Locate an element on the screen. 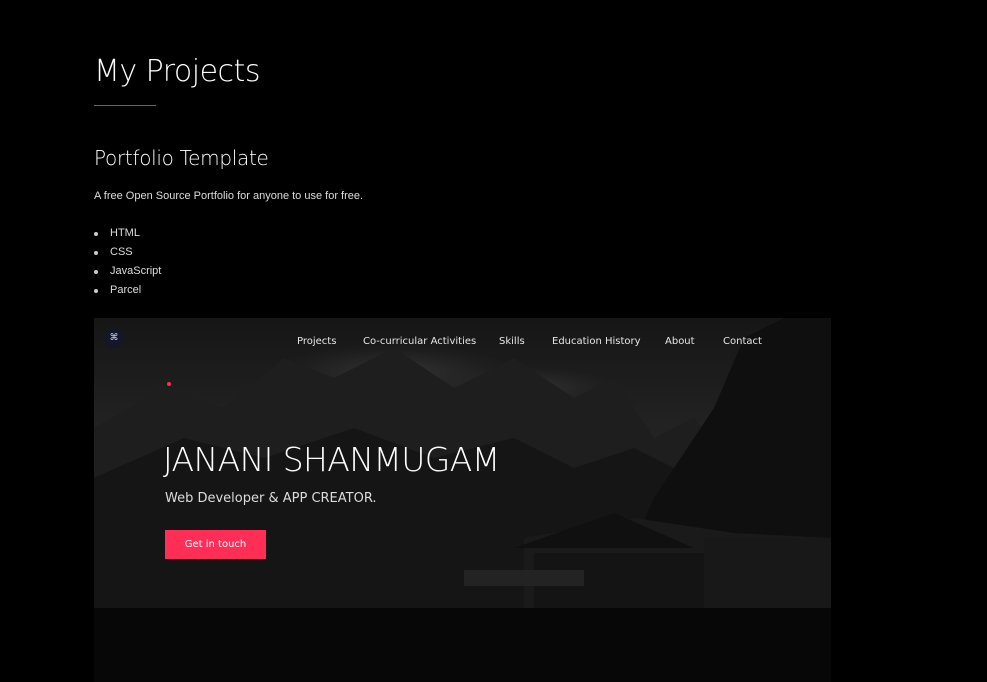 The width and height of the screenshot is (987, 682). get-in-touch-button: Get in touch is located at coordinates (215, 544).